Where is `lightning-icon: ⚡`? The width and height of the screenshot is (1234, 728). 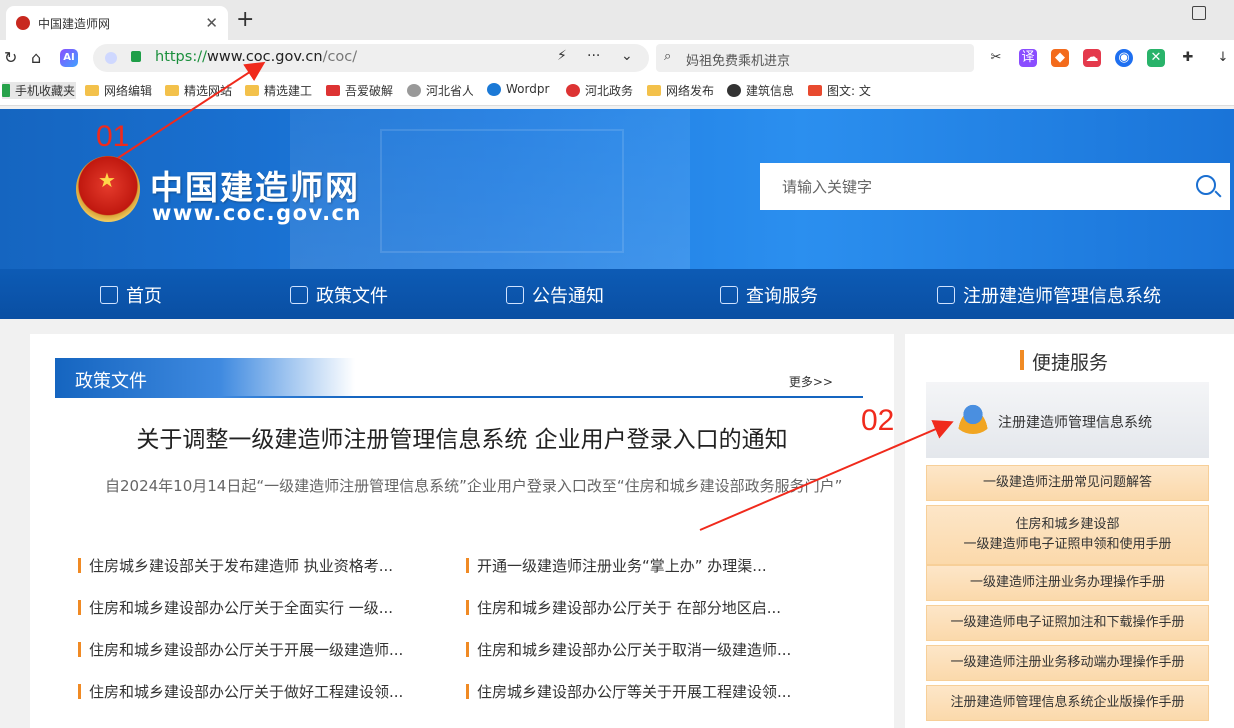
lightning-icon: ⚡ is located at coordinates (562, 56).